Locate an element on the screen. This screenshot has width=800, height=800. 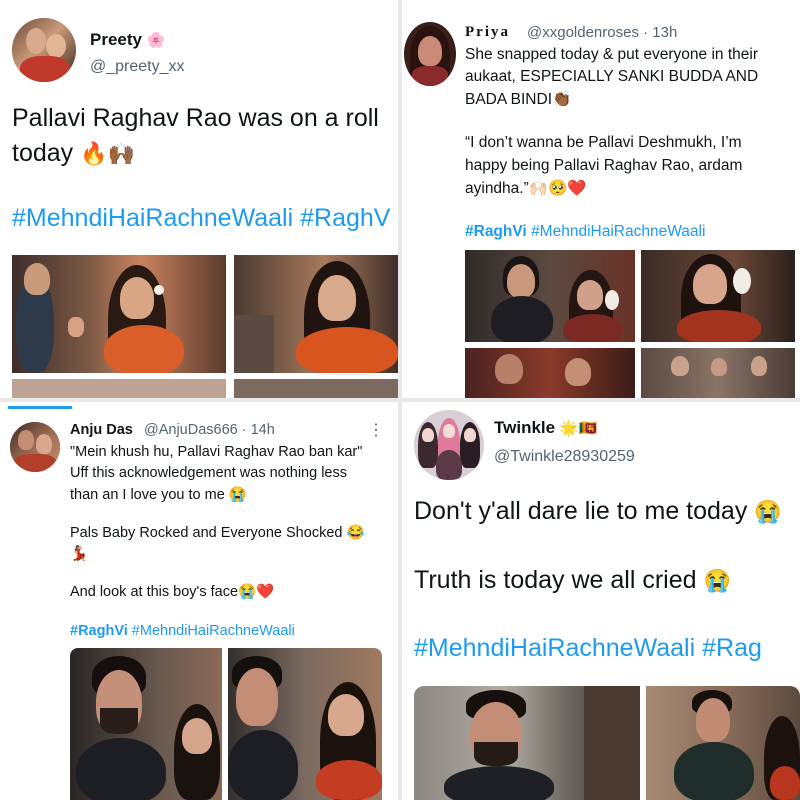
tweet-text: Don't y'all dare lie to me today is located at coordinates (581, 511).